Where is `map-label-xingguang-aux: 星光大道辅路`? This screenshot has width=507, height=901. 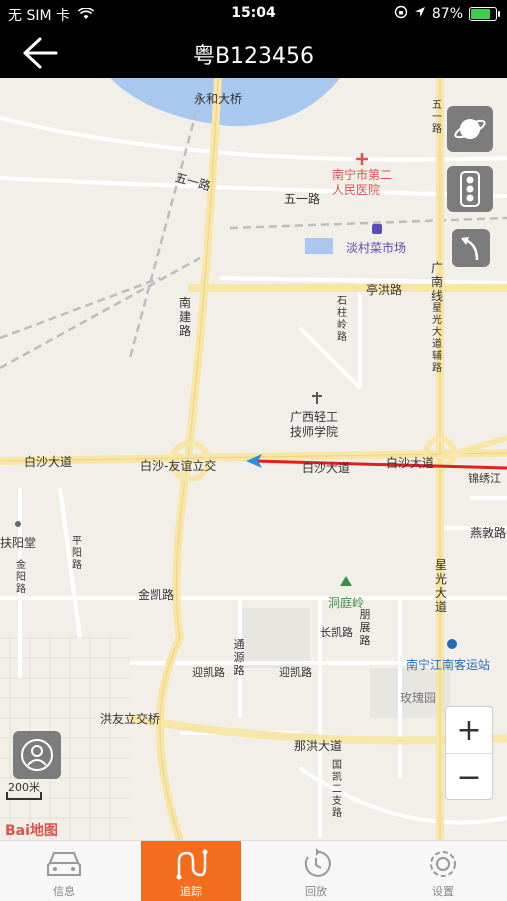 map-label-xingguang-aux: 星光大道辅路 is located at coordinates (437, 338).